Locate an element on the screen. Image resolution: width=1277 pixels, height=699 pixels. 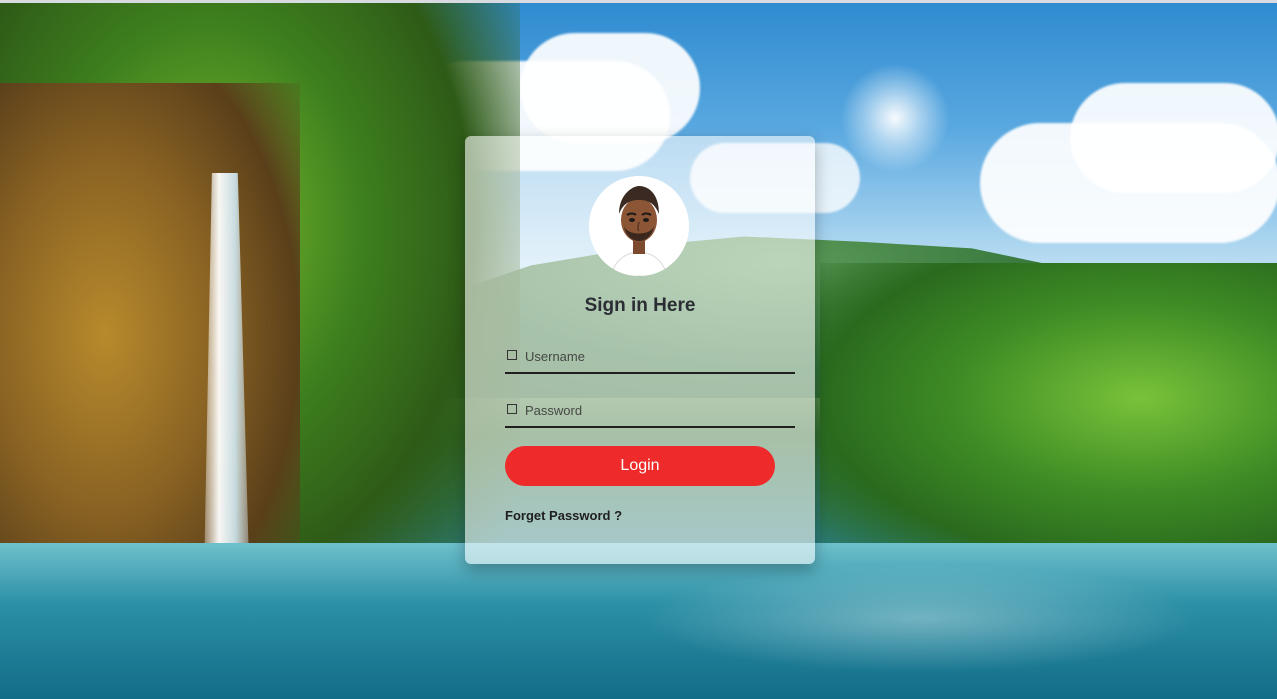
password-input is located at coordinates (655, 410).